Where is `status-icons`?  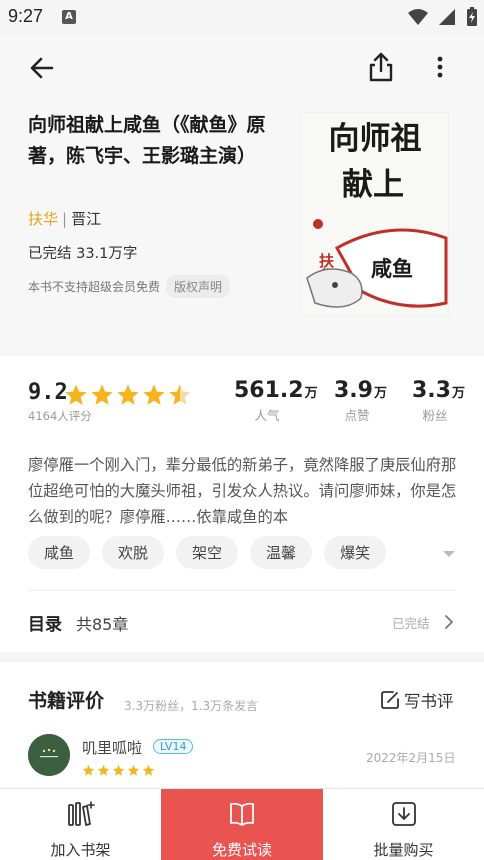
status-icons is located at coordinates (443, 17).